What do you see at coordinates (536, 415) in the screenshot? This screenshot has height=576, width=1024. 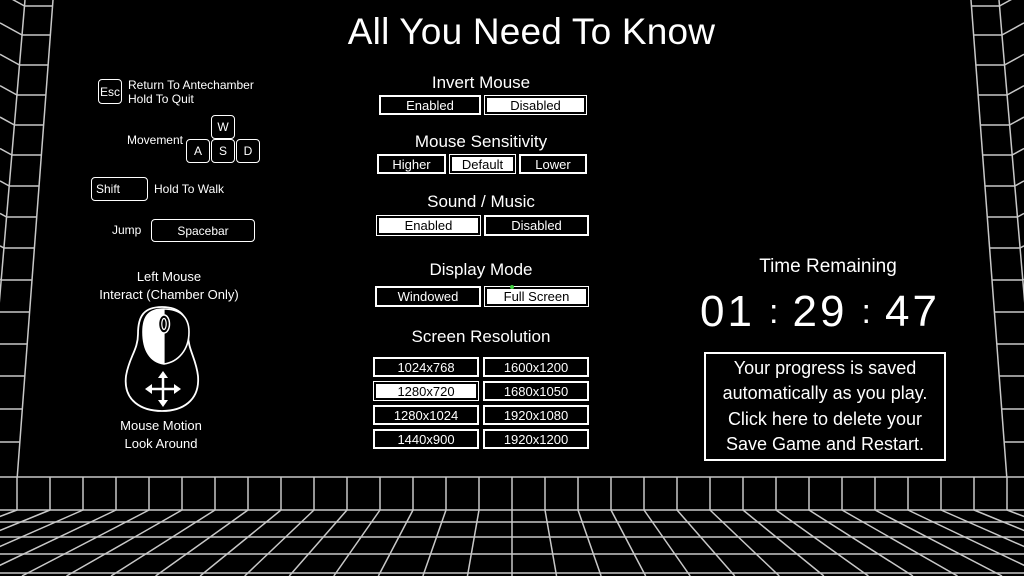 I see `resolution-option: 1920x1080` at bounding box center [536, 415].